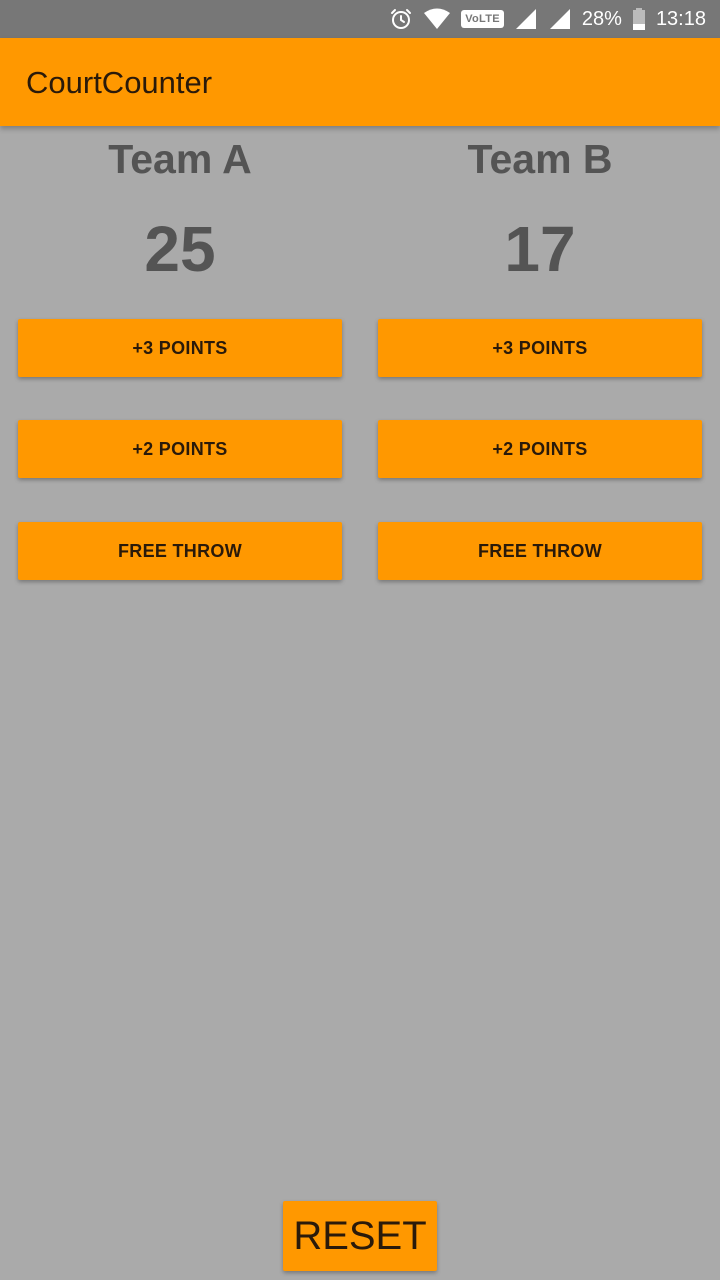  I want to click on wifi-icon, so click(437, 19).